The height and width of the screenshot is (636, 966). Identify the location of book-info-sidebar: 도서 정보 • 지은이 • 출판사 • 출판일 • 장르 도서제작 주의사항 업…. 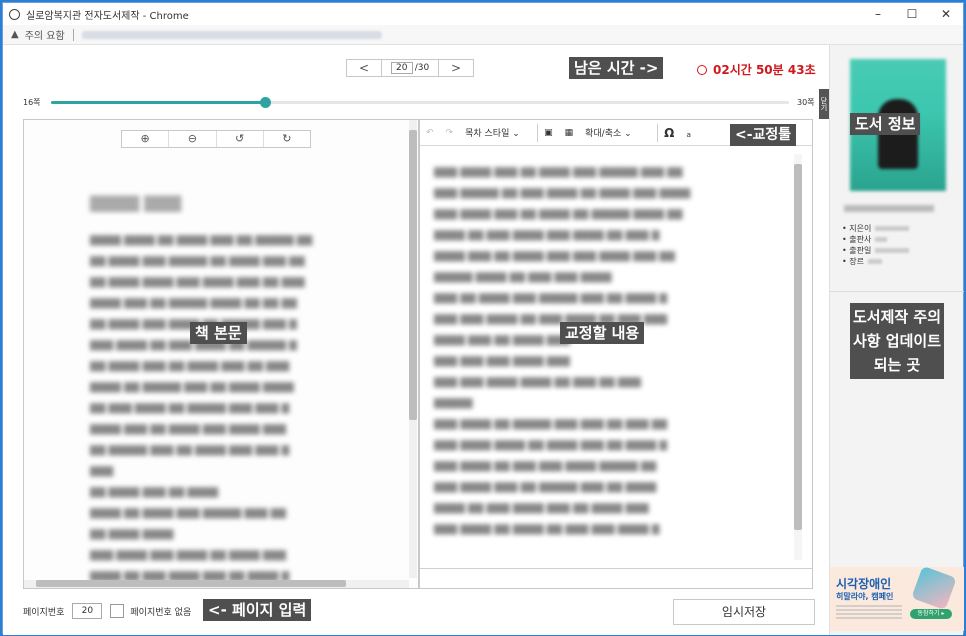
(896, 340).